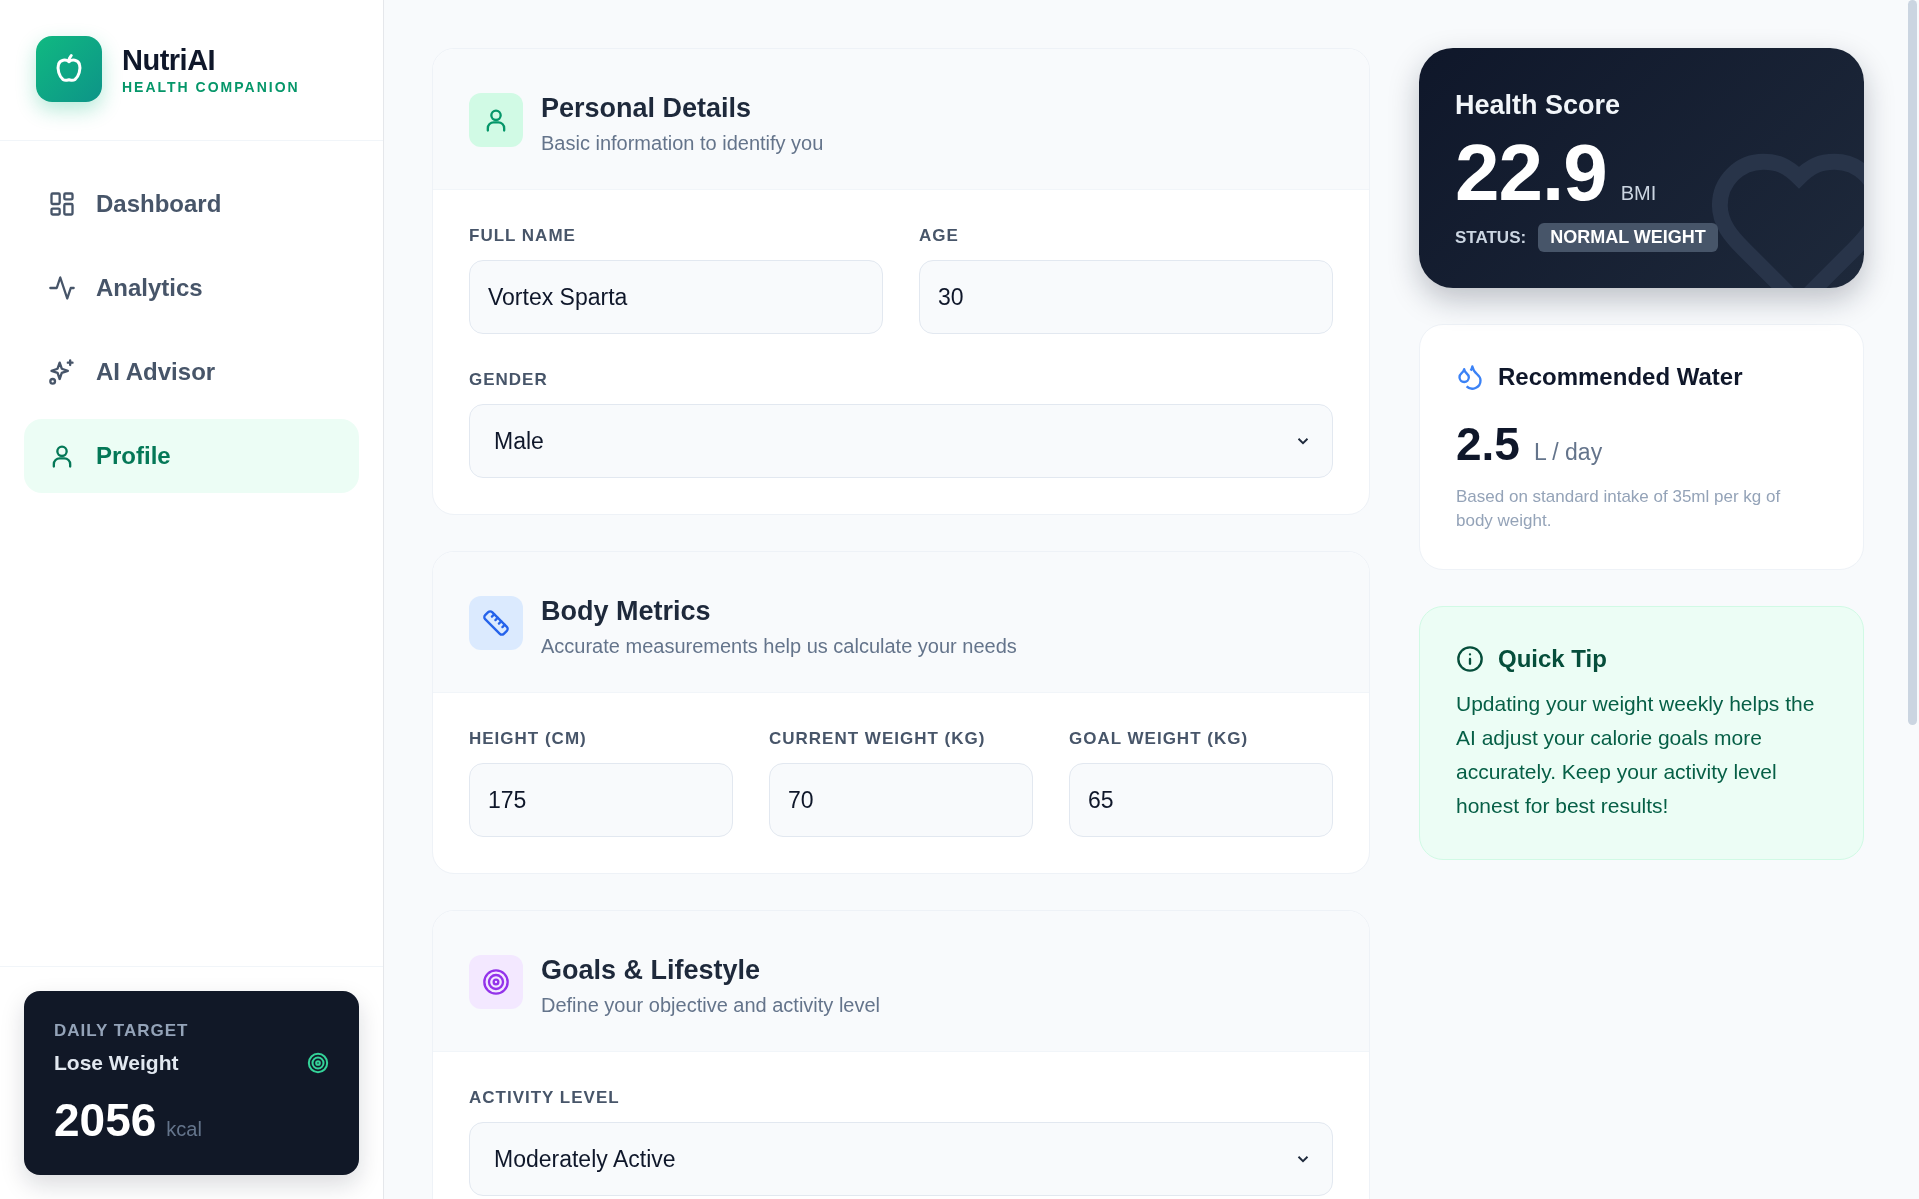  Describe the element at coordinates (69, 69) in the screenshot. I see `apple-logo` at that location.